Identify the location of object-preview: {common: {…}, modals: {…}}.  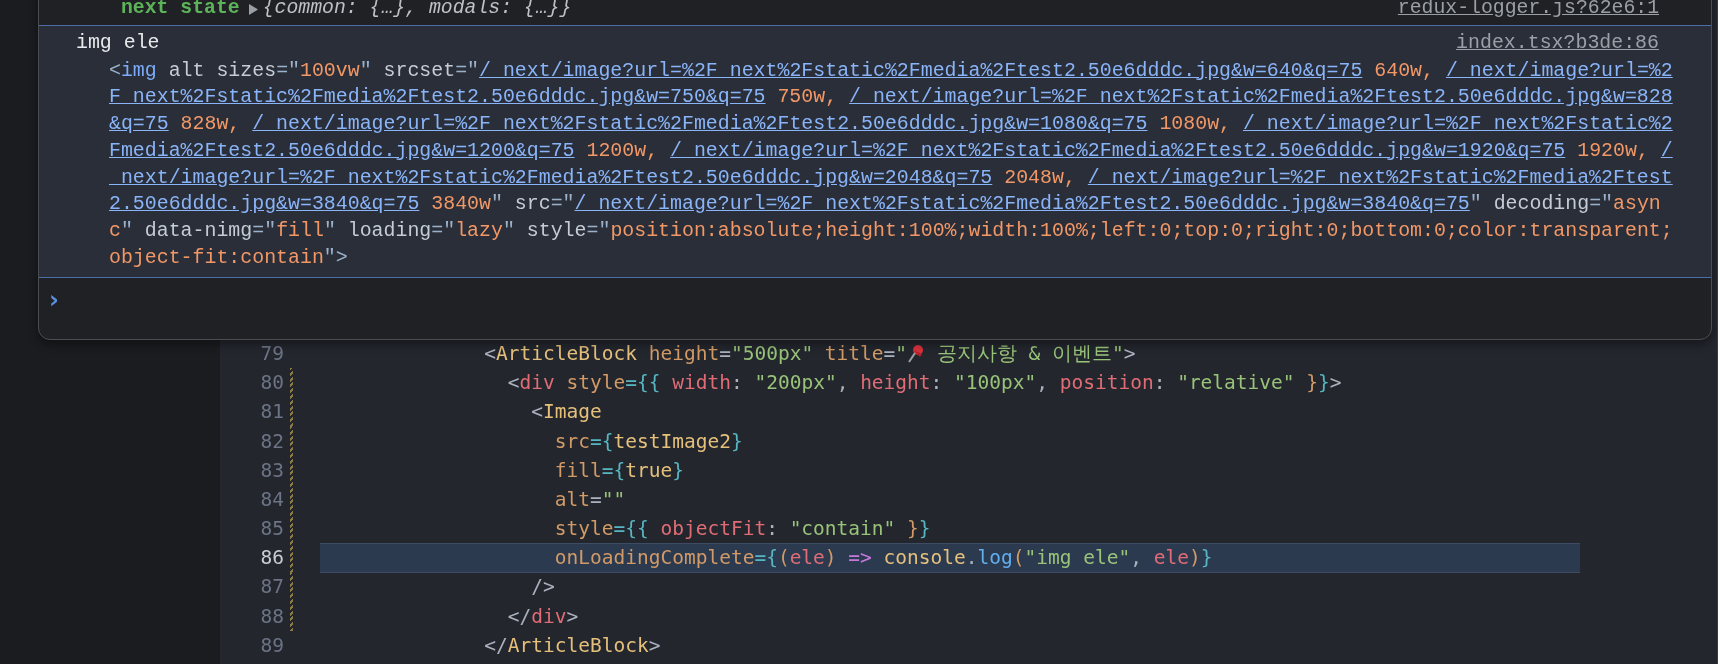
(417, 12).